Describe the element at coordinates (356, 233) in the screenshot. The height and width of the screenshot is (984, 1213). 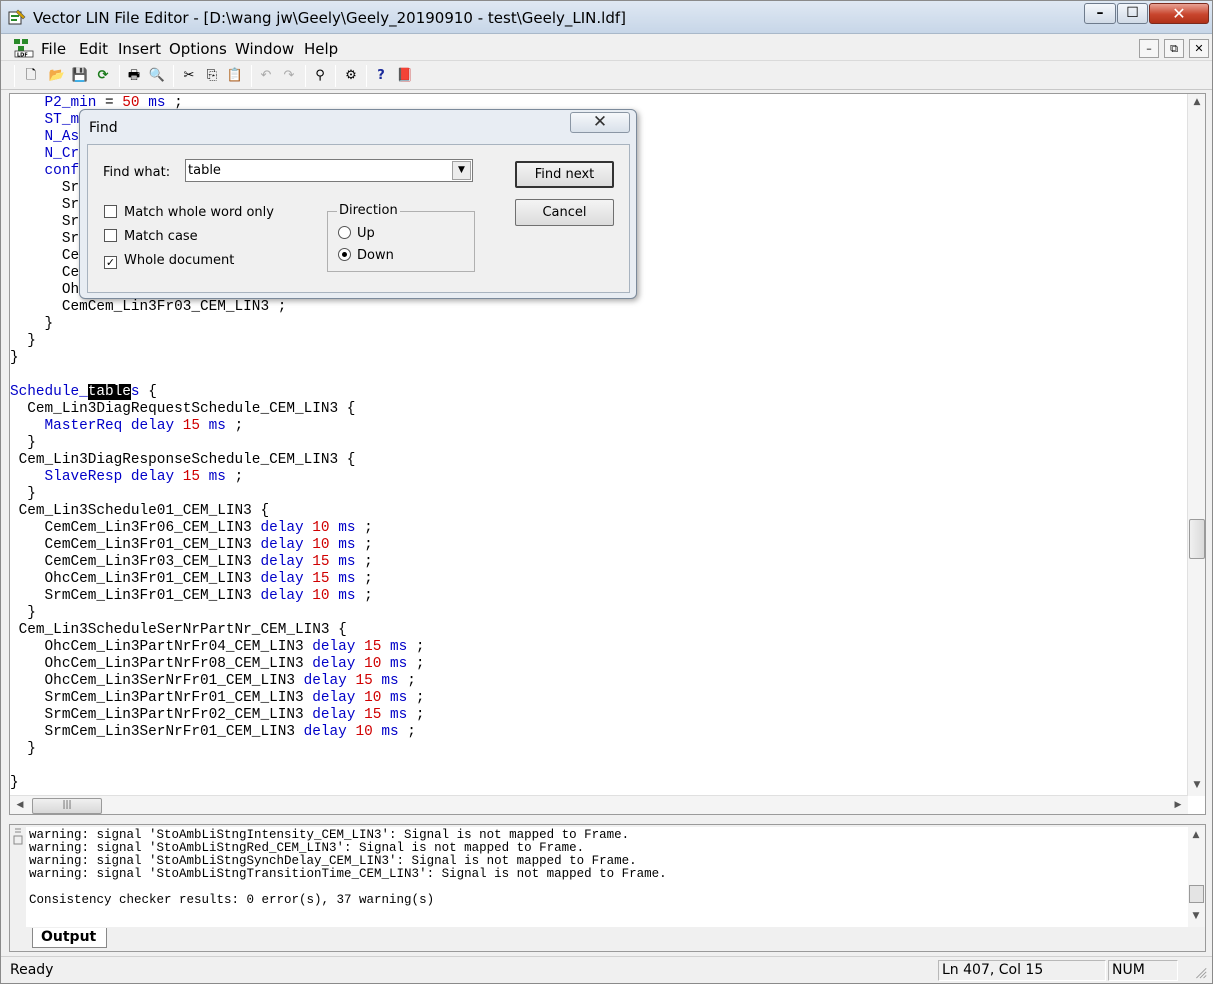
I see `direction-up-radio: Up` at that location.